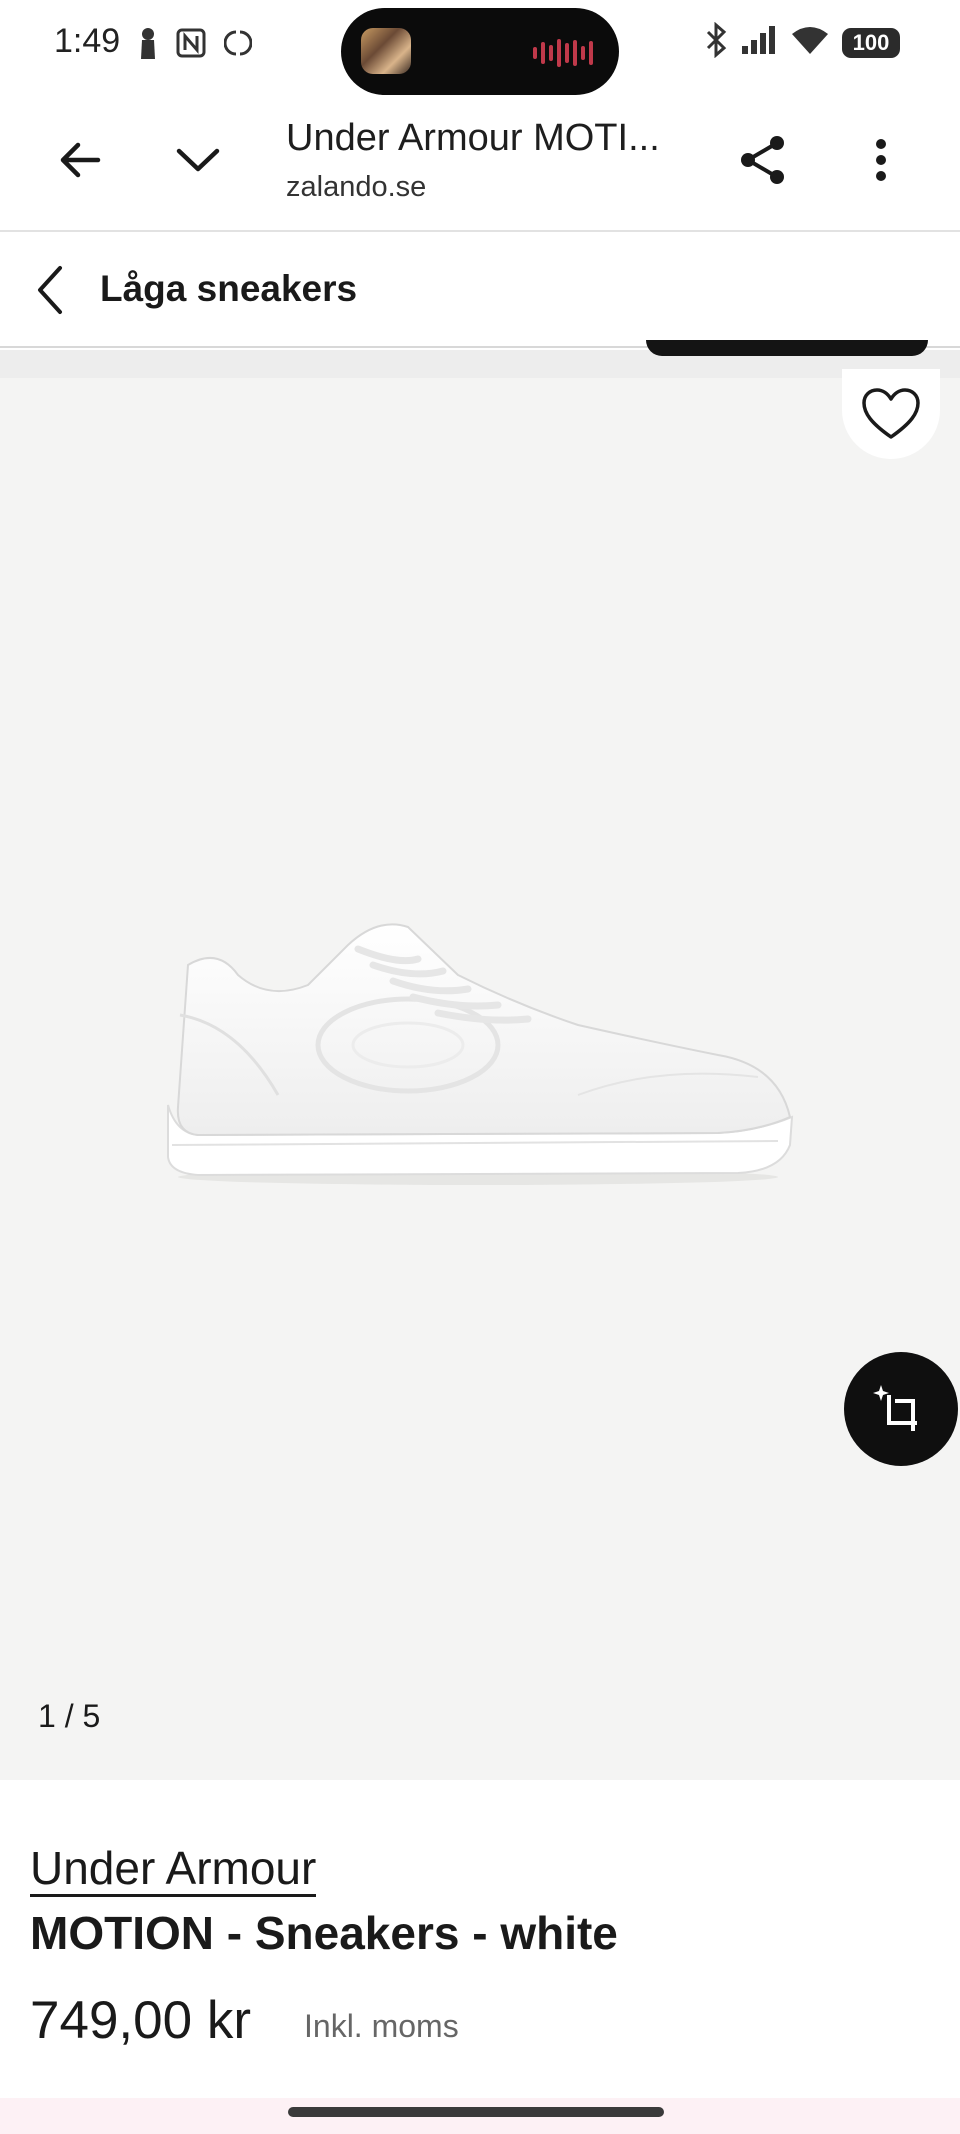  What do you see at coordinates (356, 187) in the screenshot?
I see `page-domain: zalando.se` at bounding box center [356, 187].